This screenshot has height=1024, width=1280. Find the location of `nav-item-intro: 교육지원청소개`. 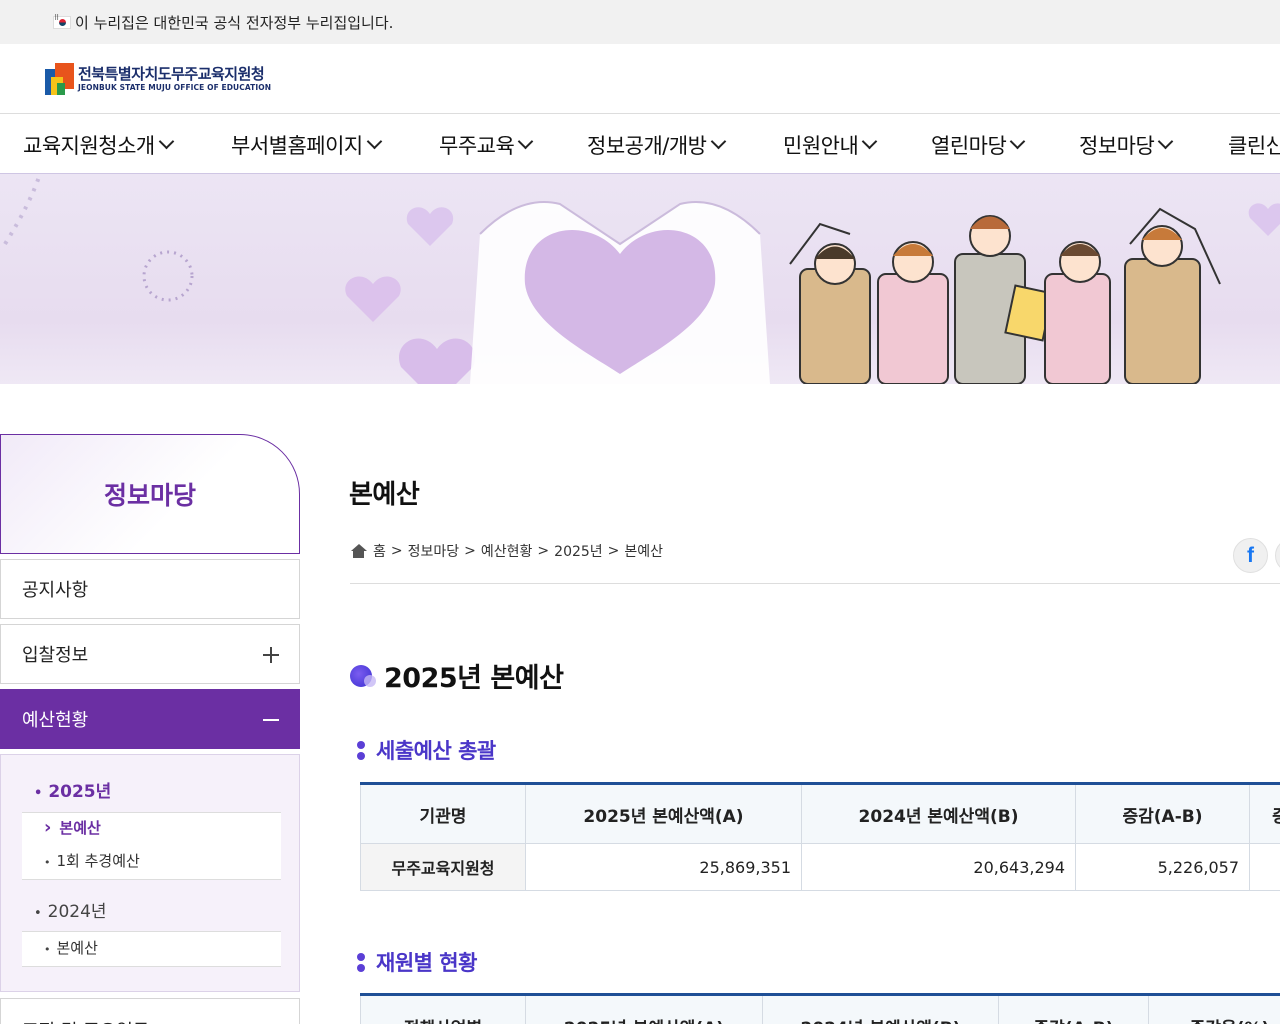

nav-item-intro: 교육지원청소개 is located at coordinates (99, 144).